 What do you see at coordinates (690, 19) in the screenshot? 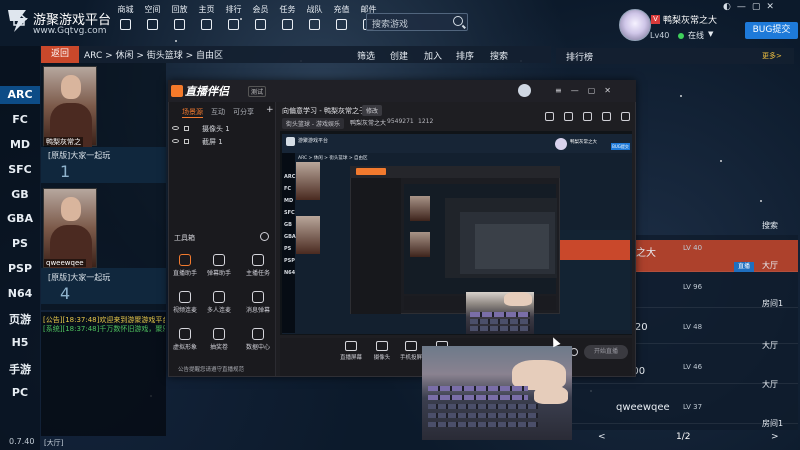
I see `username: 鸭梨灰常之大` at bounding box center [690, 19].